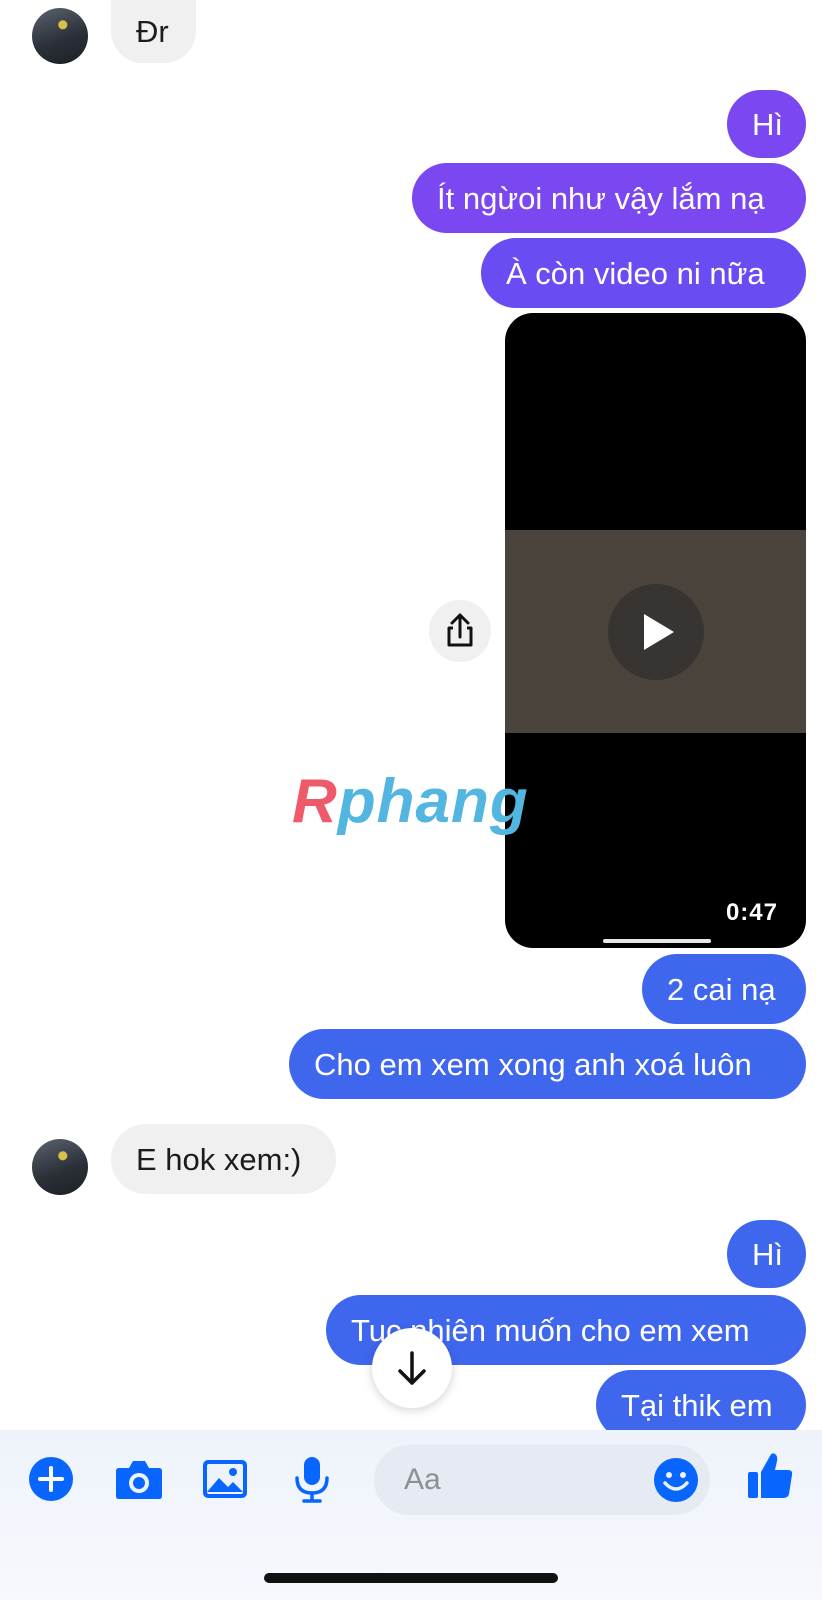 Image resolution: width=822 pixels, height=1600 pixels. I want to click on scroll-to-bottom-button, so click(412, 1368).